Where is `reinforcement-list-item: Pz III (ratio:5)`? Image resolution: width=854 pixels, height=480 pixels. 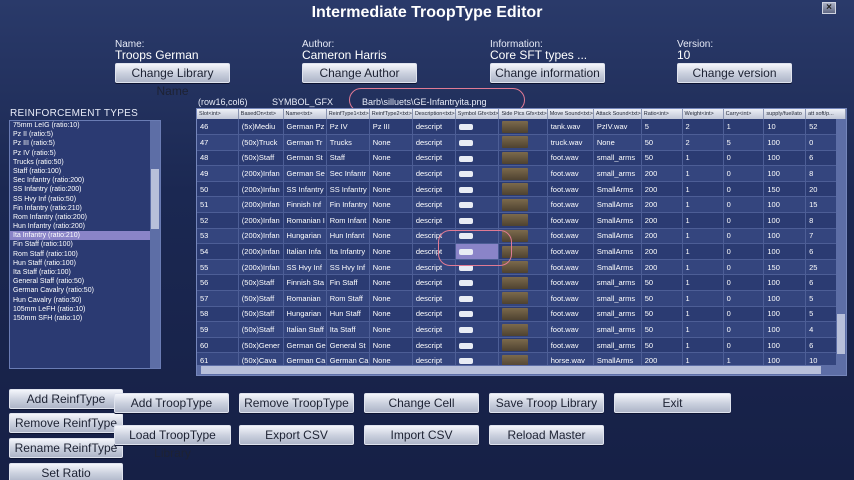 reinforcement-list-item: Pz III (ratio:5) is located at coordinates (85, 143).